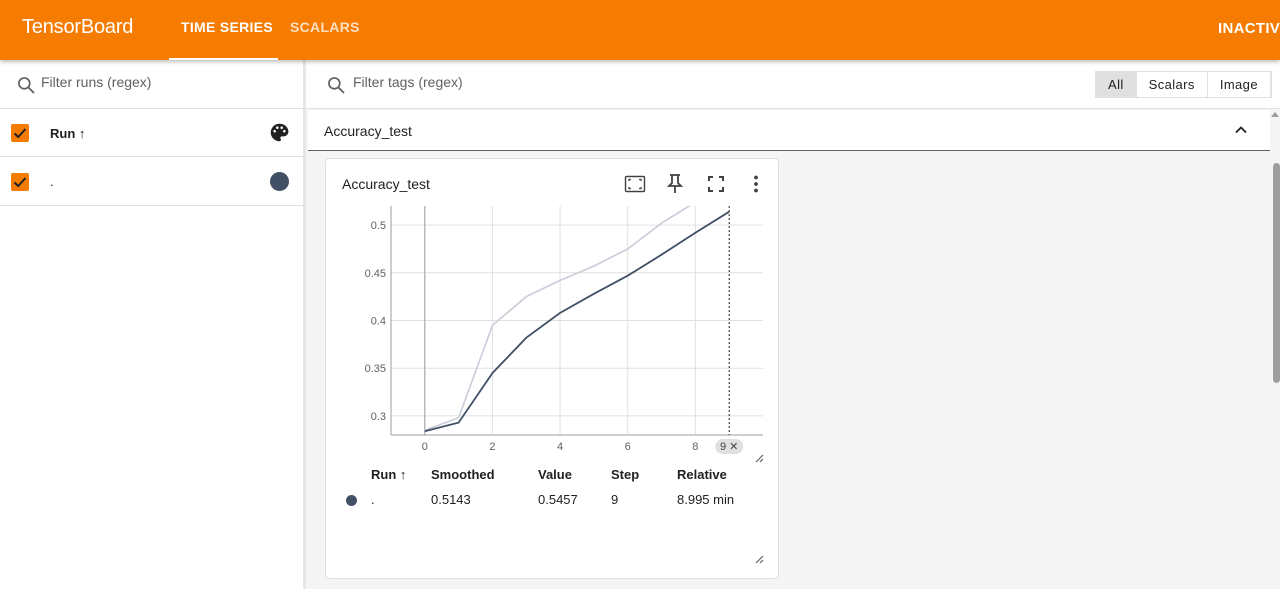 The width and height of the screenshot is (1280, 589). I want to click on y-tick-label: 0.3, so click(378, 417).